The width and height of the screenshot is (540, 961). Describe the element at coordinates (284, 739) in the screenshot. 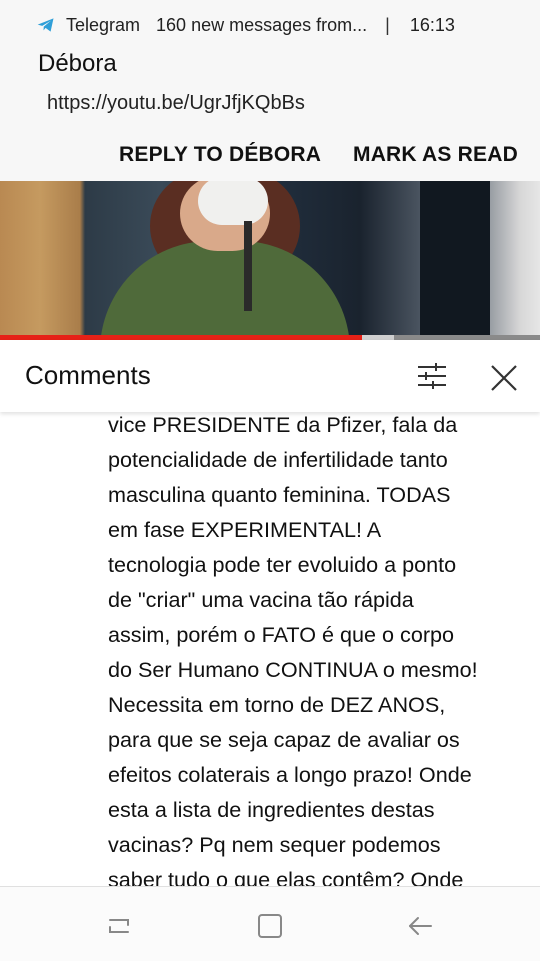

I see `comment-line: para que se seja capaz de avaliar os` at that location.